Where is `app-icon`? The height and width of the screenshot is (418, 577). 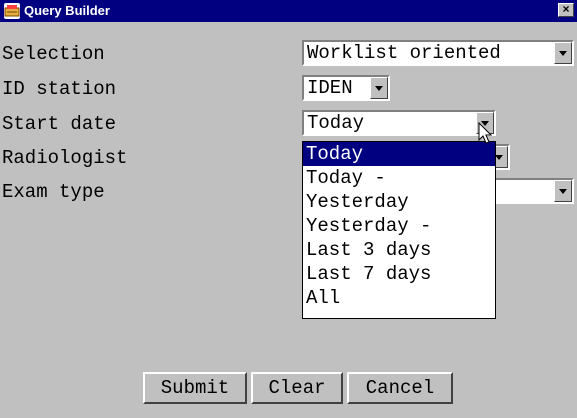
app-icon is located at coordinates (12, 11).